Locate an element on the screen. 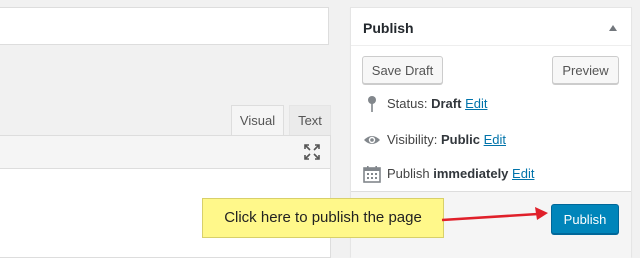 The image size is (640, 258). publish-box-title: Publish is located at coordinates (388, 28).